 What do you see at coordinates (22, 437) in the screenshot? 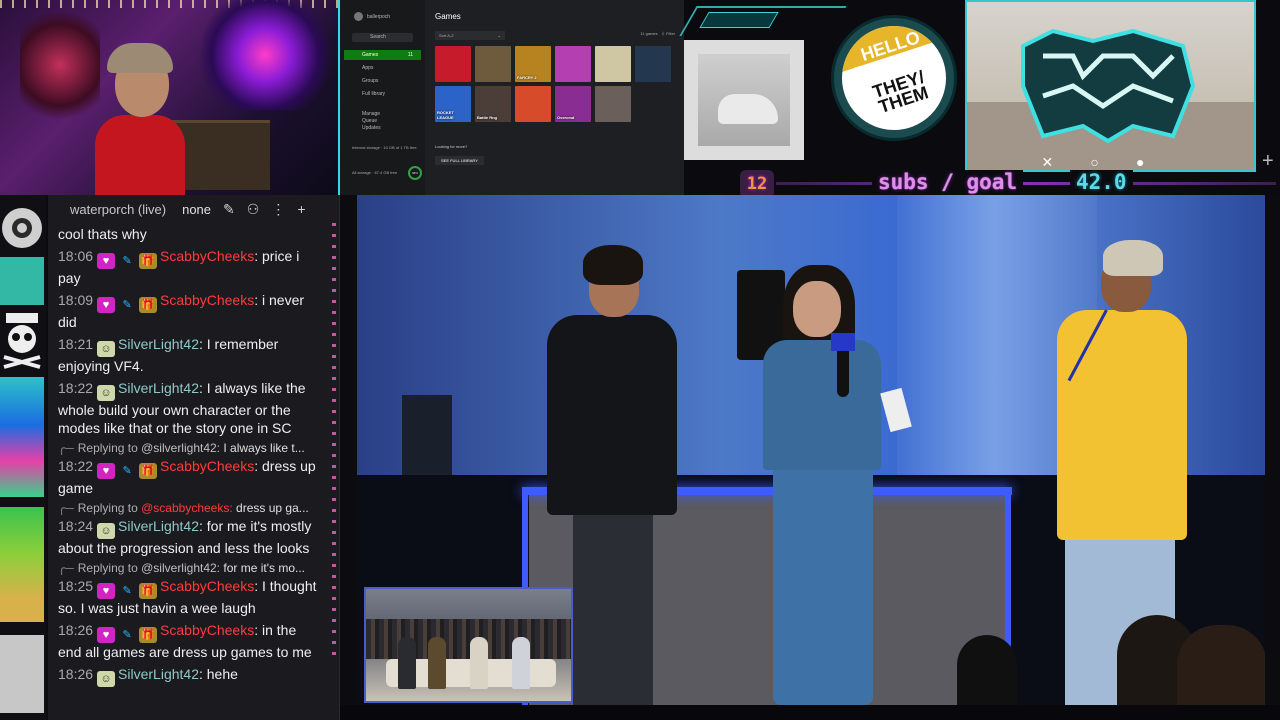
I see `emote-colorful-icon` at bounding box center [22, 437].